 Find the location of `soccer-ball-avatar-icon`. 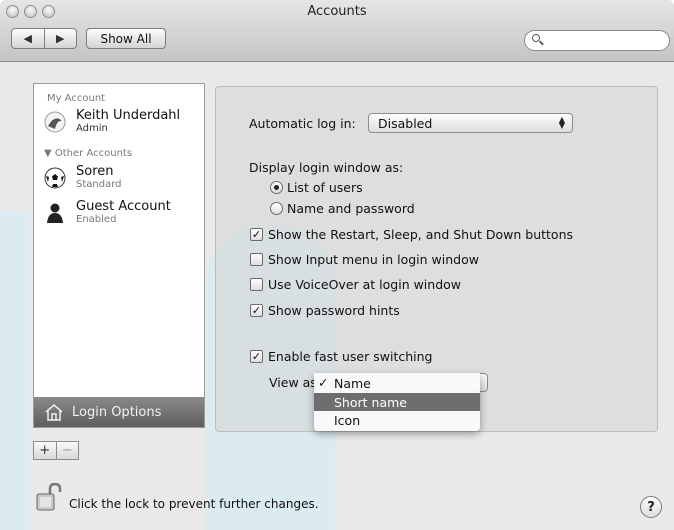

soccer-ball-avatar-icon is located at coordinates (55, 178).